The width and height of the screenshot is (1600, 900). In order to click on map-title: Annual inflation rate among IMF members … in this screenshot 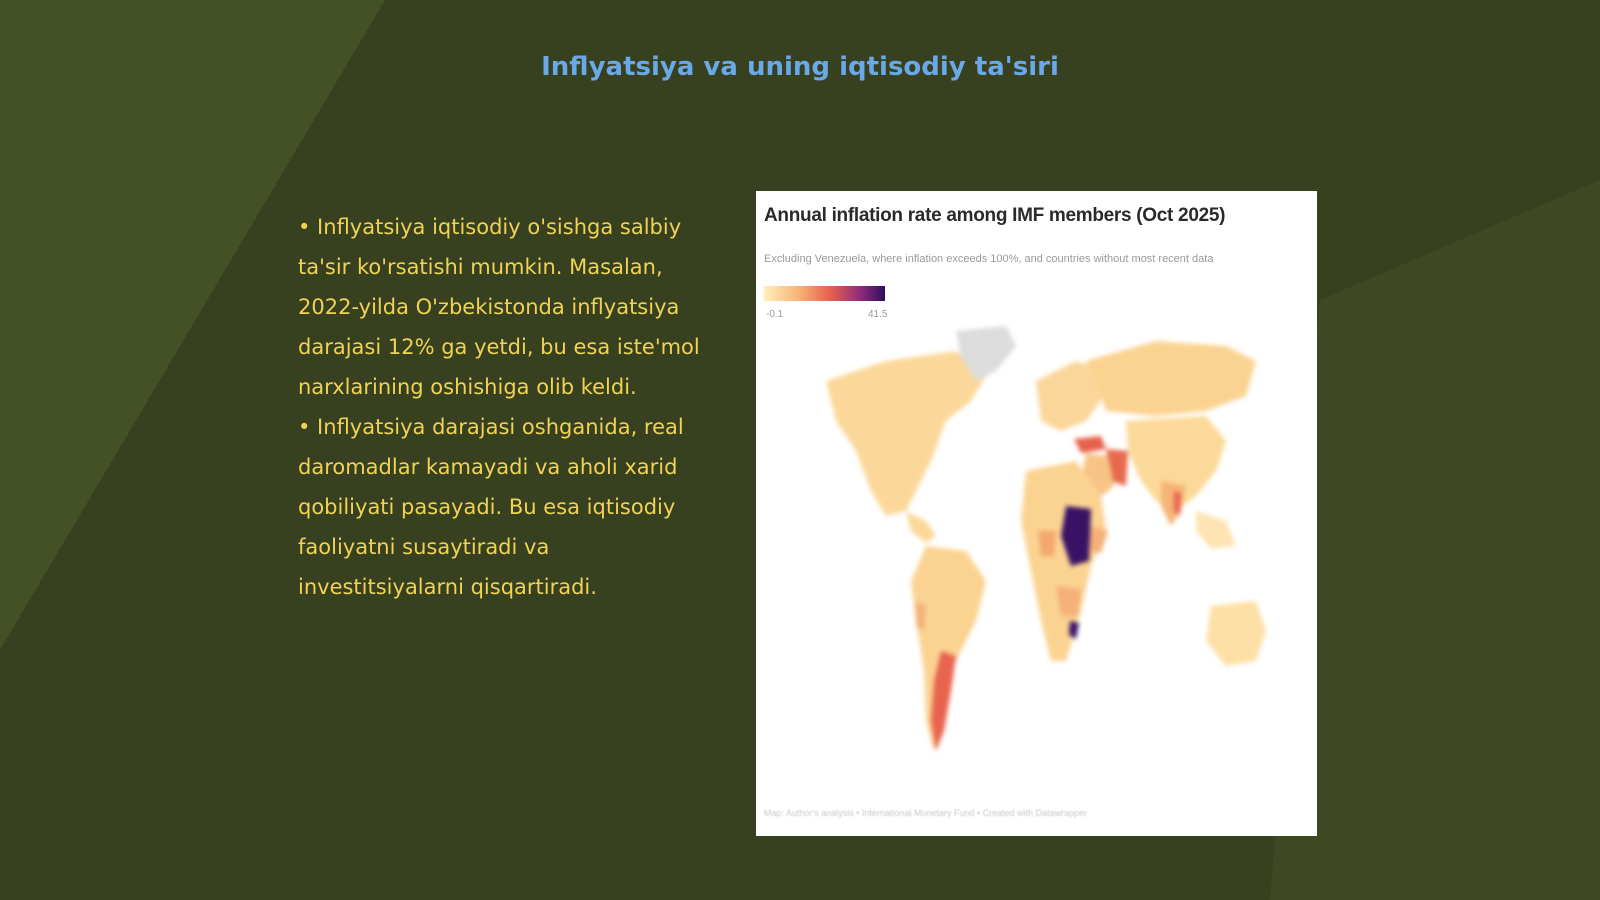, I will do `click(995, 215)`.